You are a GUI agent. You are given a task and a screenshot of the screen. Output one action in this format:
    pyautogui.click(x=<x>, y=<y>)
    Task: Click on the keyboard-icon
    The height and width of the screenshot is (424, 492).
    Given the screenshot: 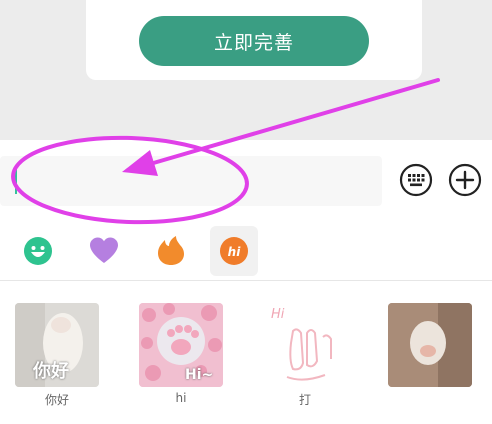 What is the action you would take?
    pyautogui.click(x=416, y=180)
    